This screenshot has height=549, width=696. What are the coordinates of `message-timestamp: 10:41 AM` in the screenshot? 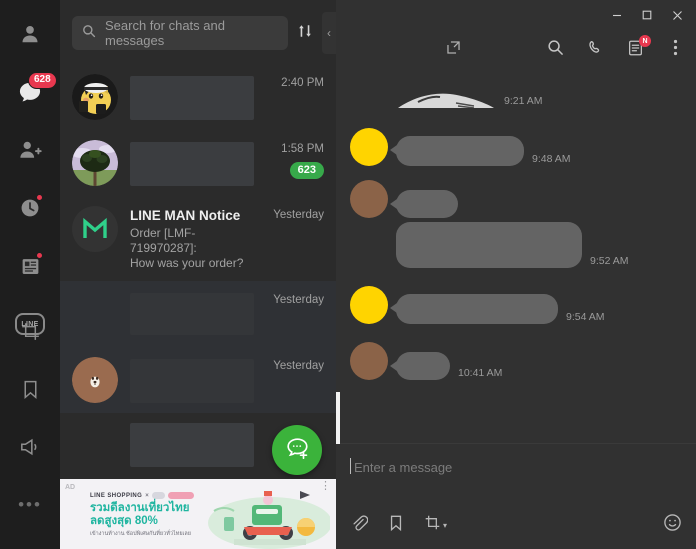 It's located at (480, 373).